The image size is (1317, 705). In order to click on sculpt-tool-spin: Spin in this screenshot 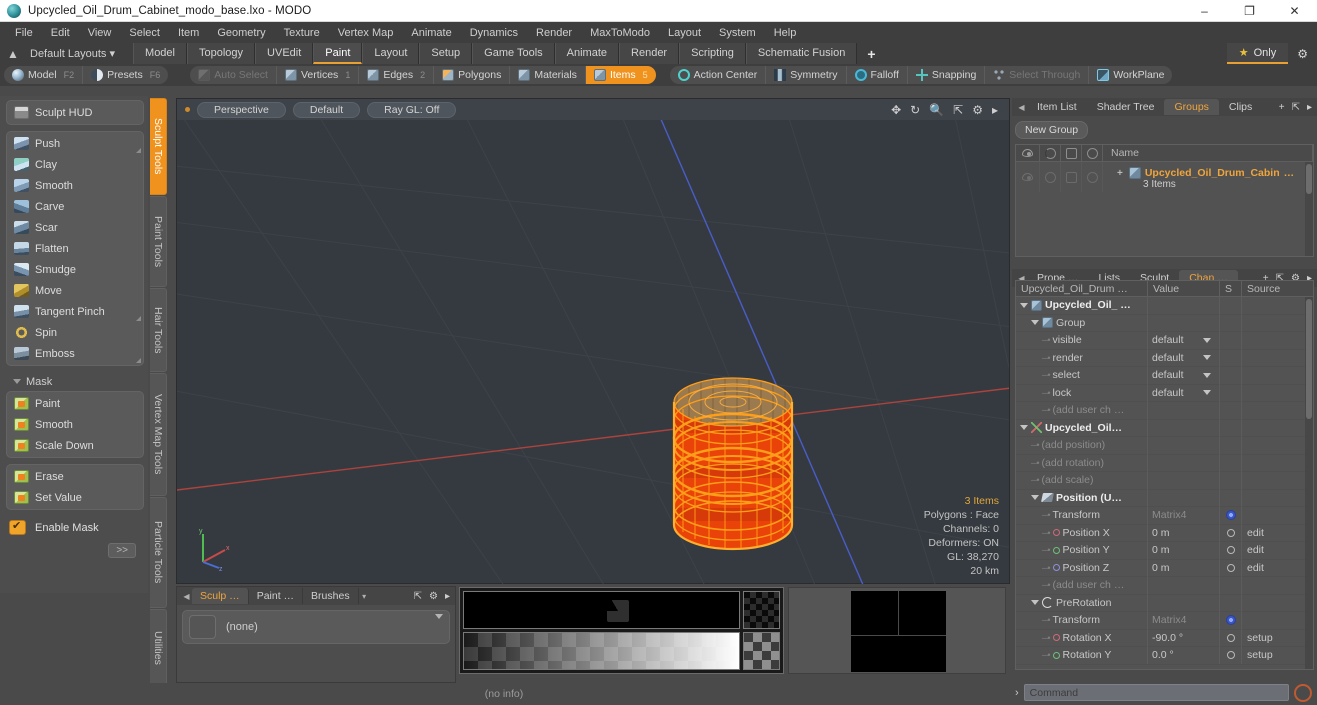, I will do `click(75, 332)`.